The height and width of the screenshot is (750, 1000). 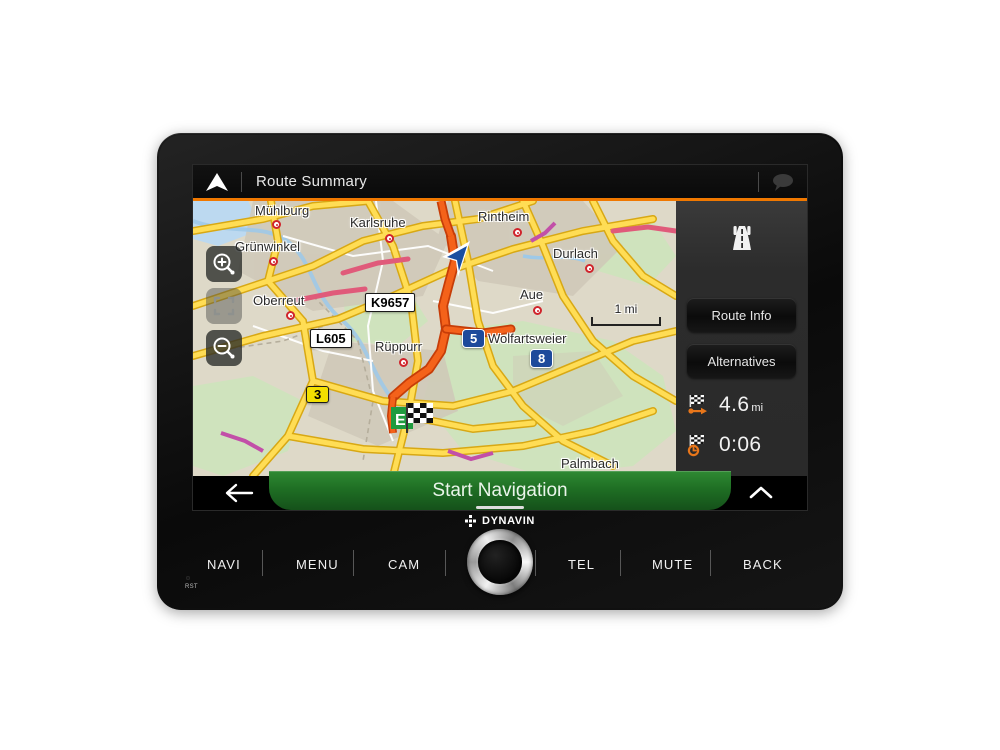 I want to click on remaining-time: 0:06, so click(x=723, y=445).